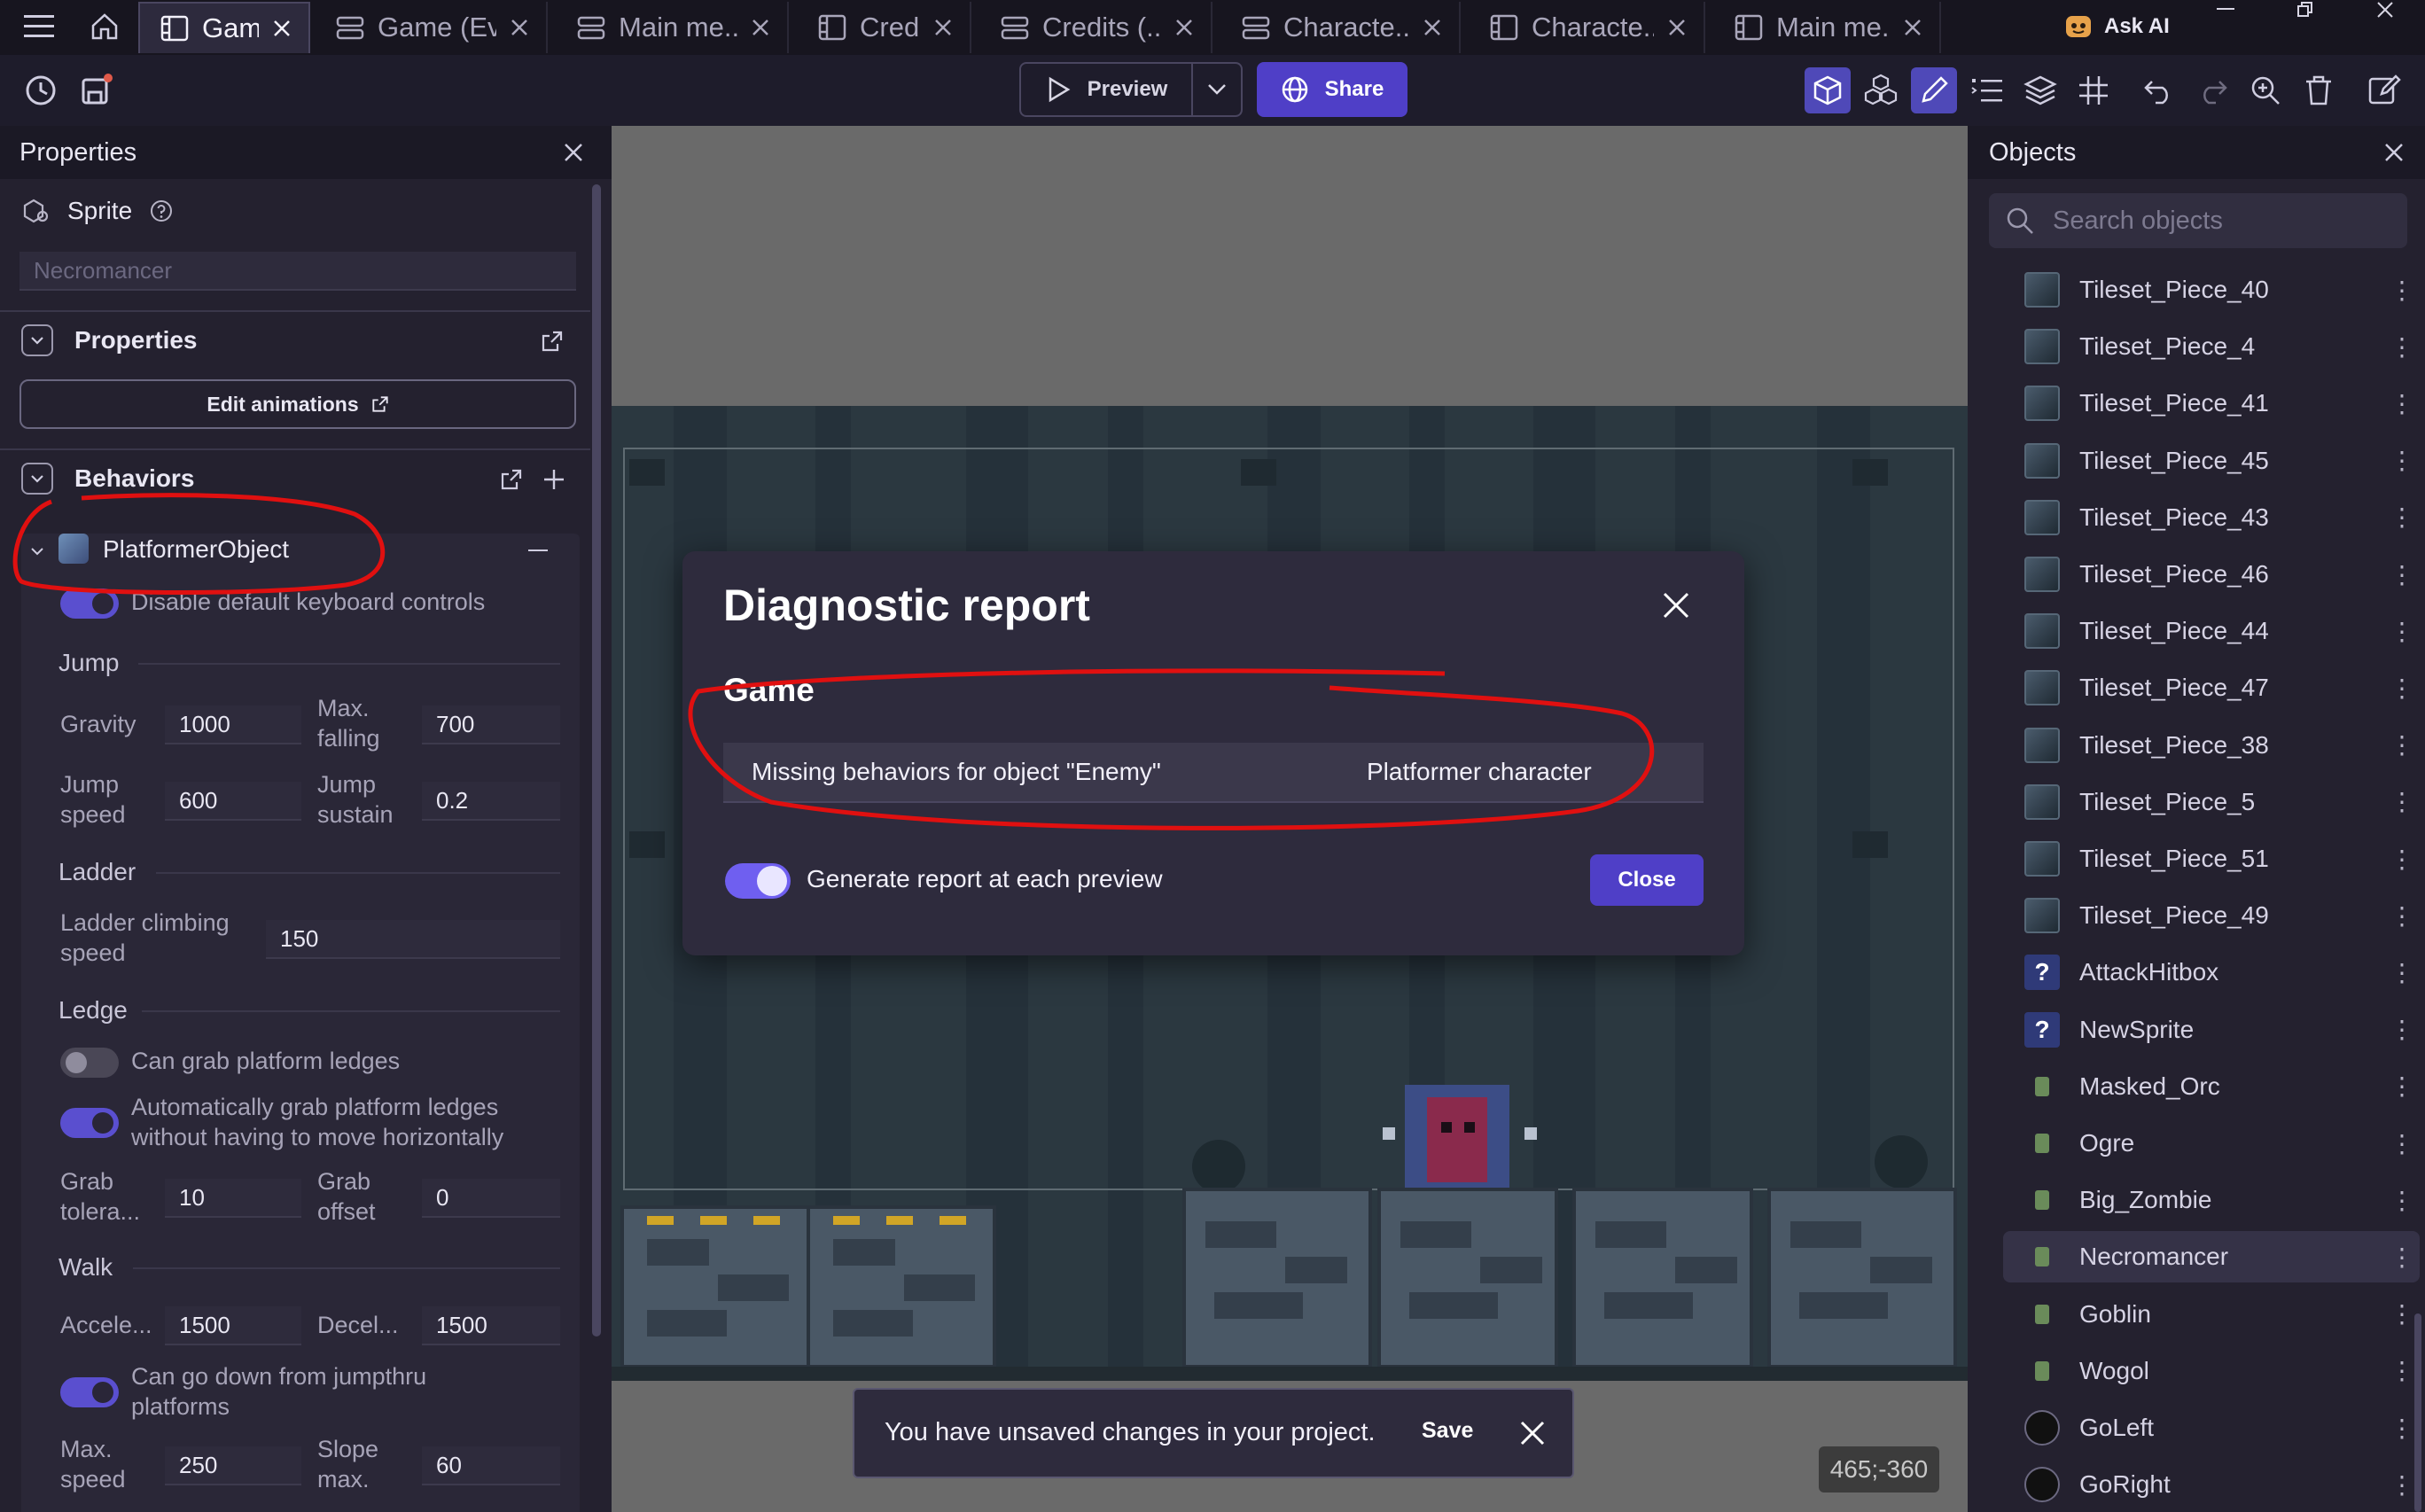  What do you see at coordinates (2211, 1485) in the screenshot?
I see `object-list-item: GoRight ⋮` at bounding box center [2211, 1485].